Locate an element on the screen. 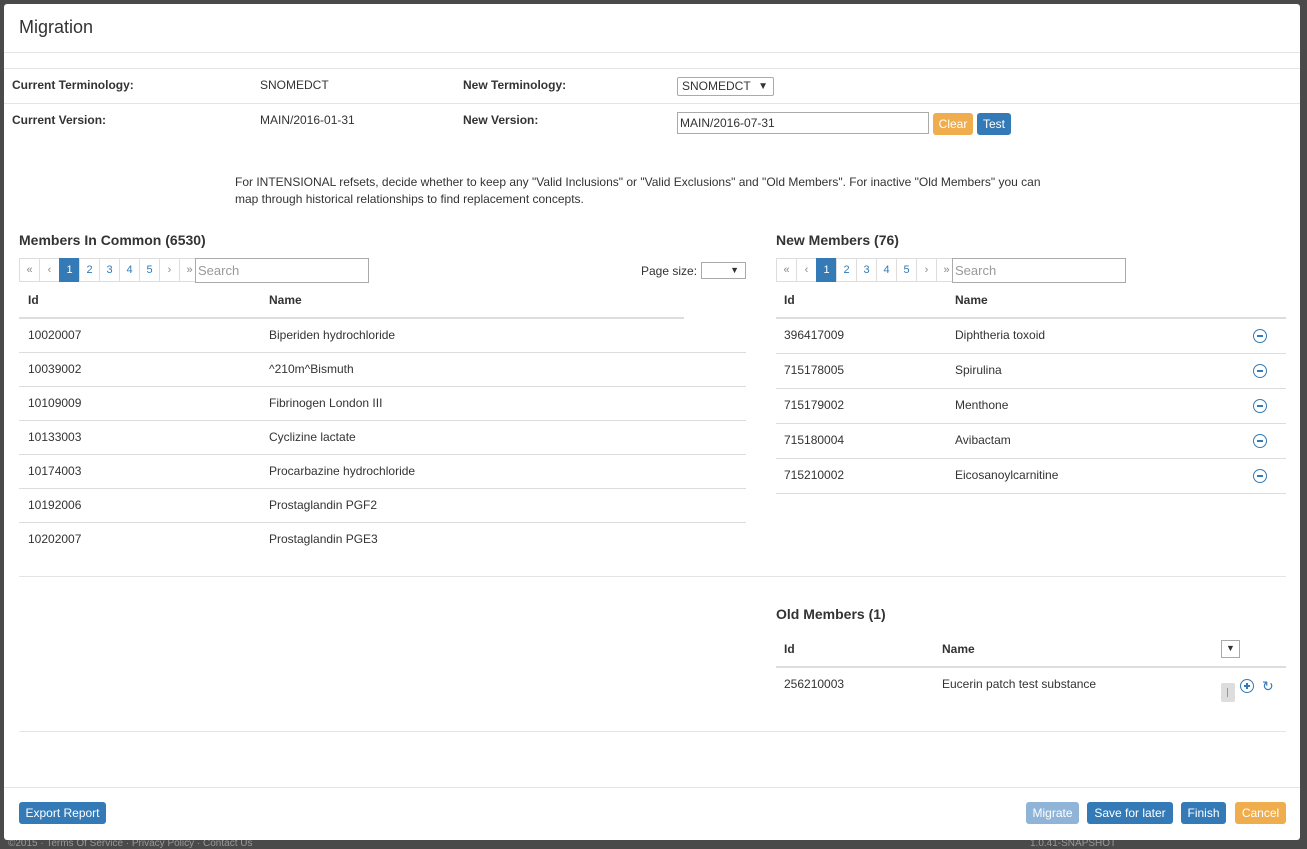 The width and height of the screenshot is (1307, 849). refresh-icon: ↻ is located at coordinates (1268, 686).